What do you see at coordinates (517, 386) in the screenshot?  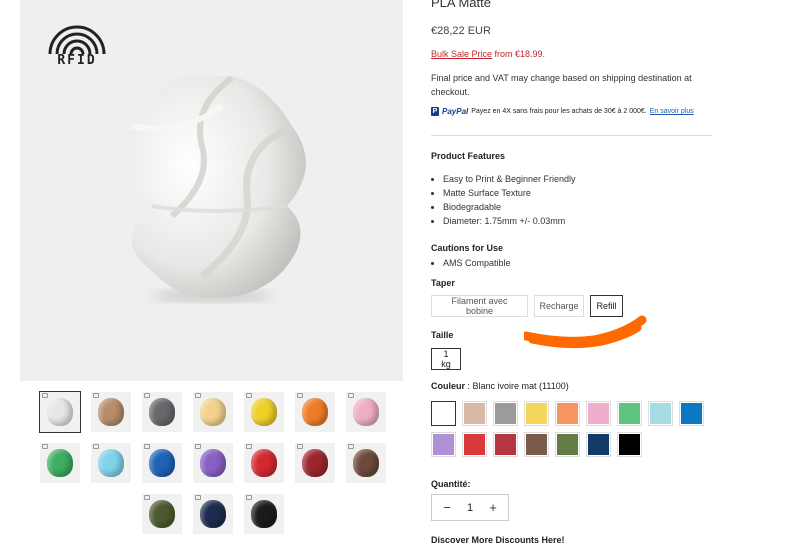 I see `couleur-value: : Blanc ivoire mat (11100)` at bounding box center [517, 386].